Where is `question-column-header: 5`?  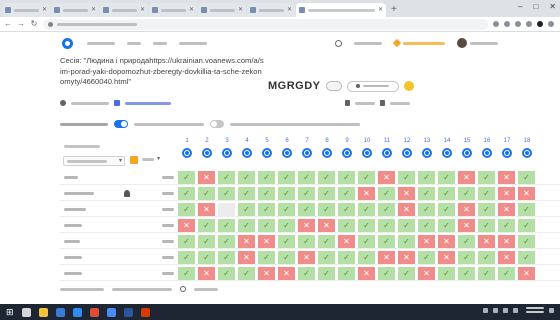
question-column-header: 5 is located at coordinates (267, 154).